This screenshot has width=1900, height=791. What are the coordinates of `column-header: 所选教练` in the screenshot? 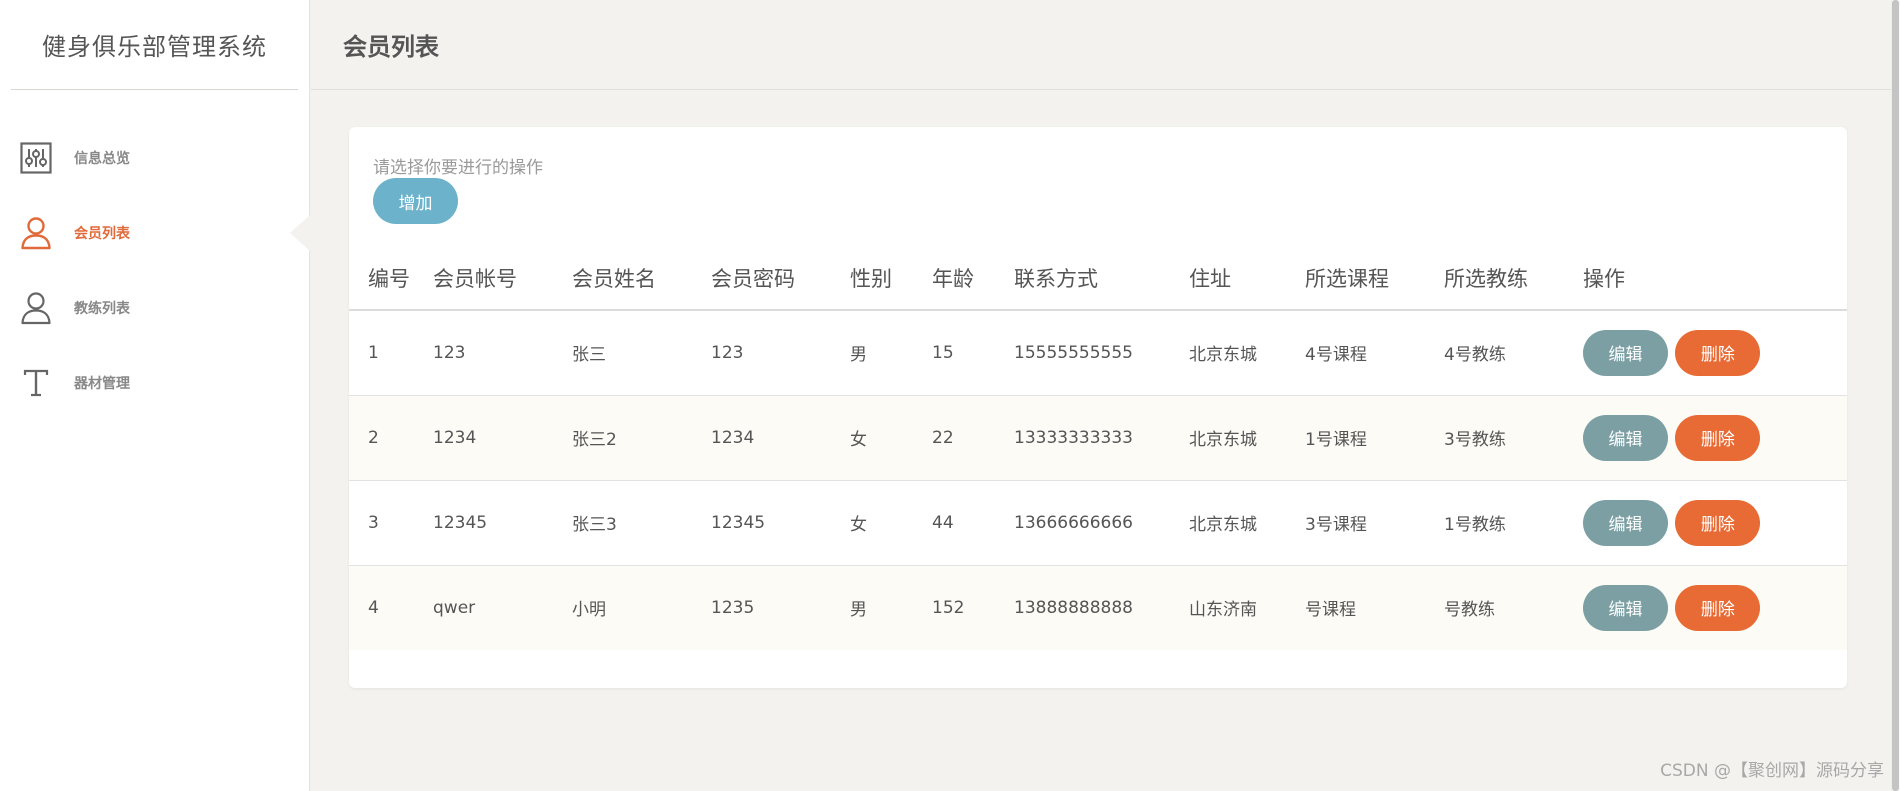 It's located at (1513, 284).